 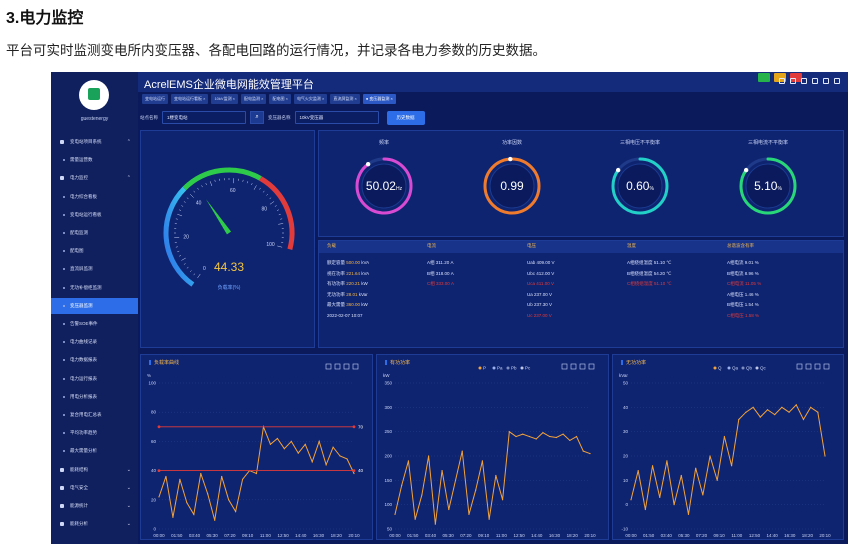 What do you see at coordinates (337, 294) in the screenshot?
I see `param-label: 无功功率` at bounding box center [337, 294].